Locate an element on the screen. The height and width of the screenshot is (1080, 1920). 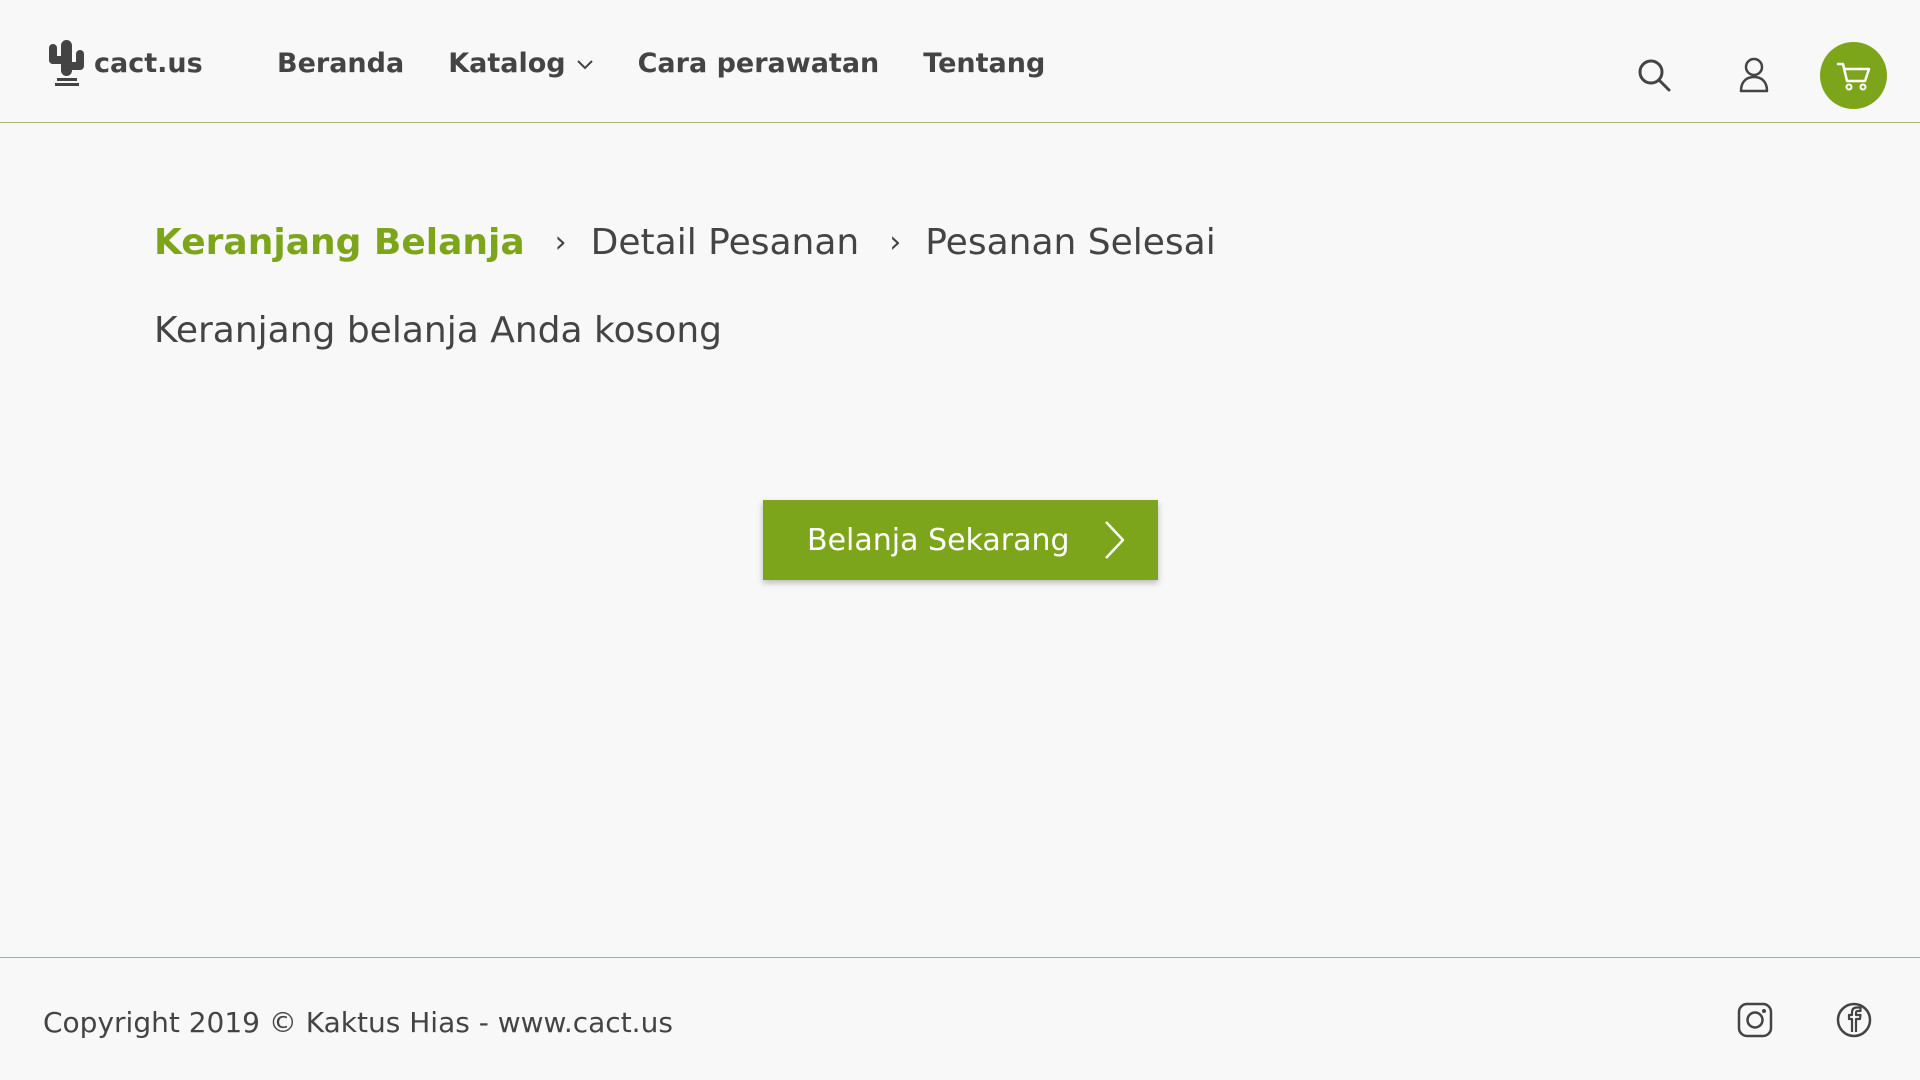
step-pesanan-selesai: Pesanan Selesai is located at coordinates (1070, 242).